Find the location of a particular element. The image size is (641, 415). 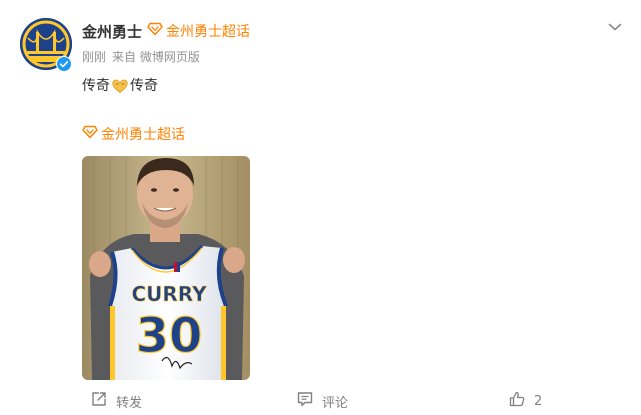

heart-hands-emoji is located at coordinates (120, 86).